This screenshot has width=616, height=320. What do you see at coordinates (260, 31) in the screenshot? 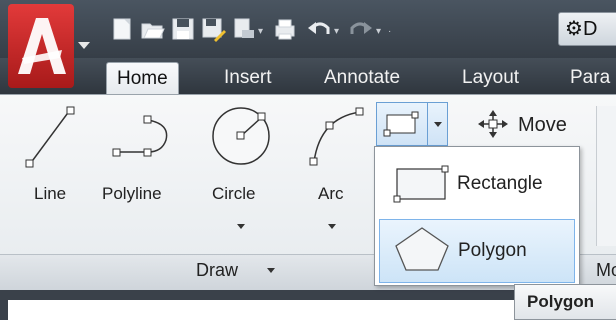
I see `publish-dropdown-icon: ▾` at bounding box center [260, 31].